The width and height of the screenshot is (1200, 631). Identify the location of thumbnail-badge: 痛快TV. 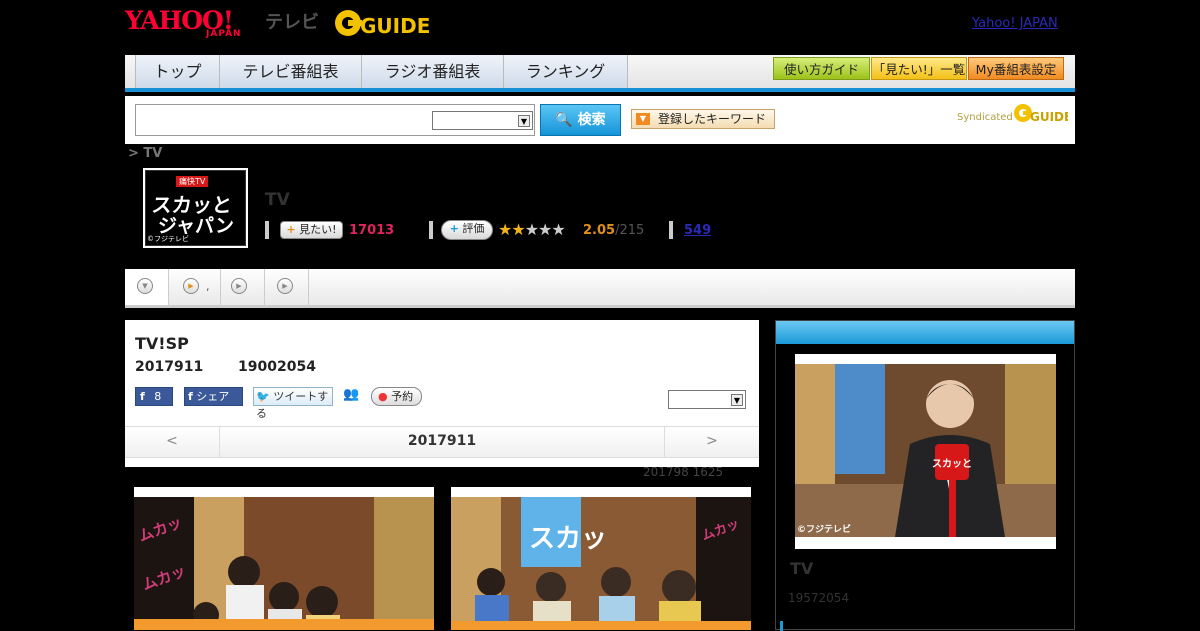
(192, 181).